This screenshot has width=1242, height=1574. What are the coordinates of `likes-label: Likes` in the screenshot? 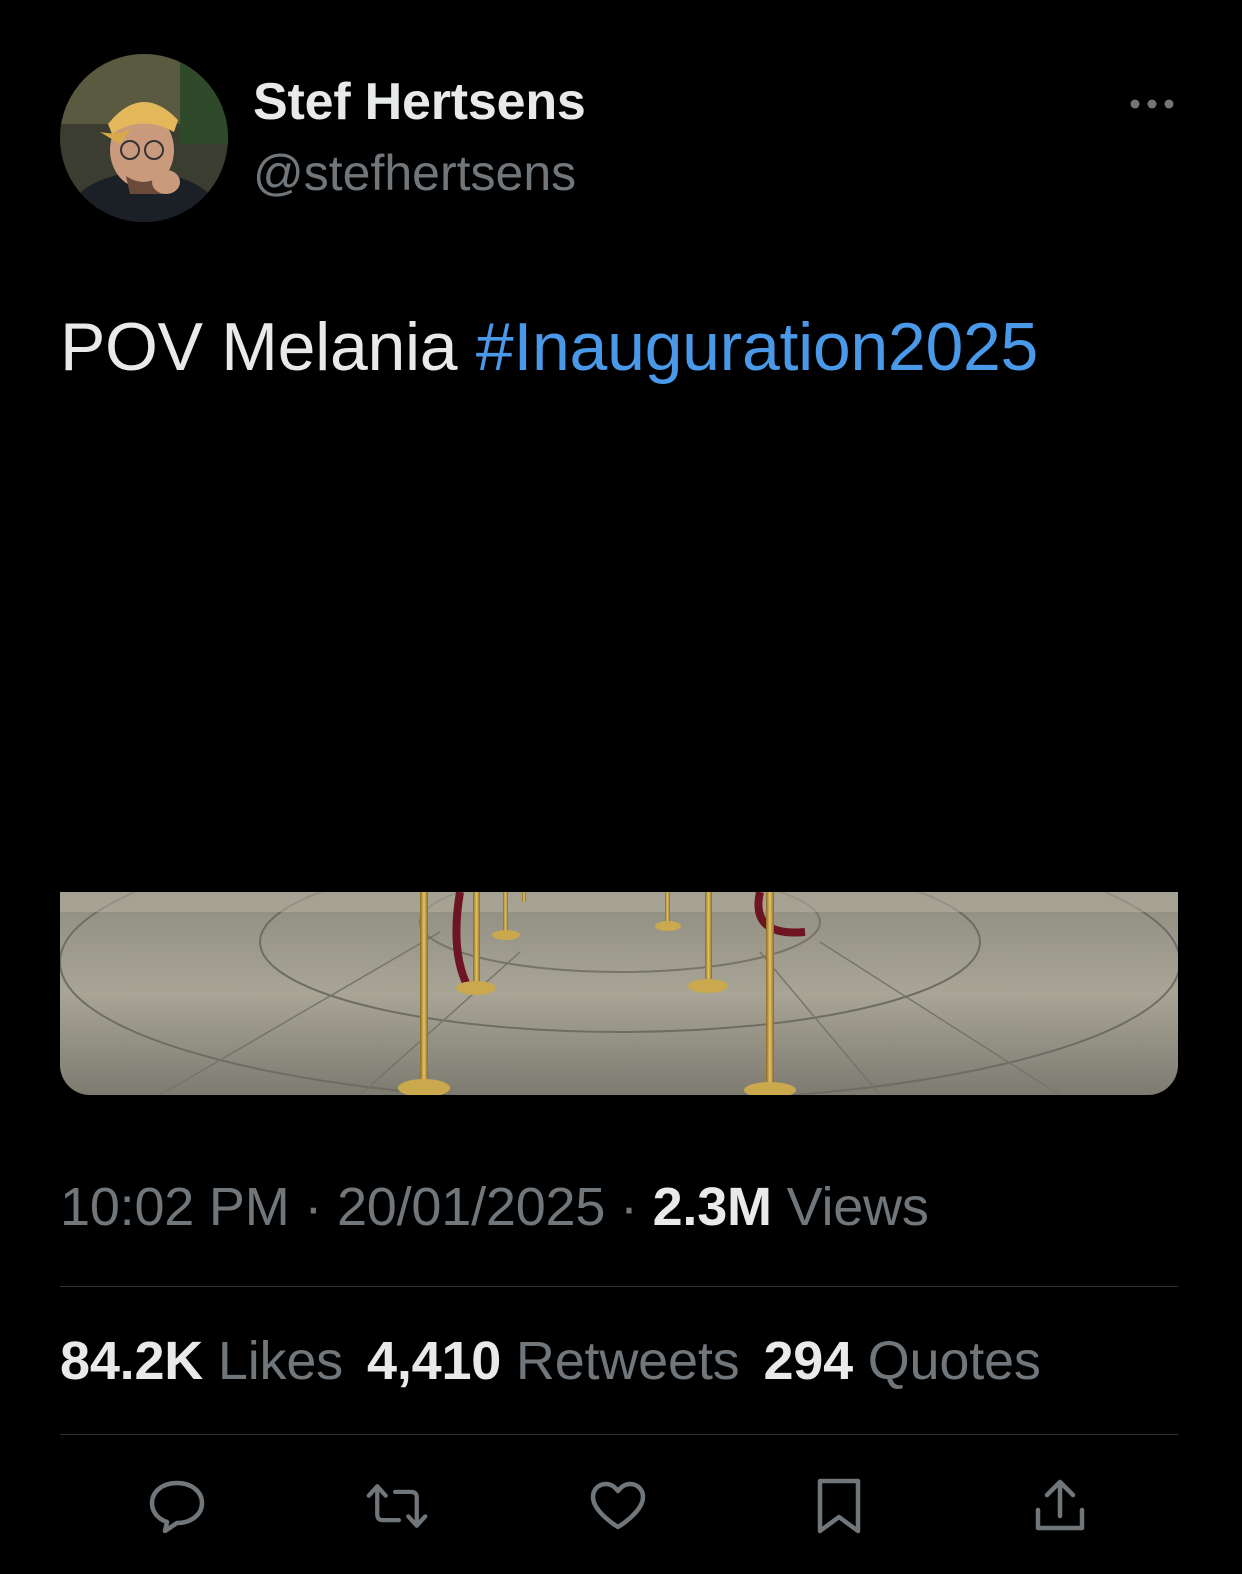 It's located at (273, 1361).